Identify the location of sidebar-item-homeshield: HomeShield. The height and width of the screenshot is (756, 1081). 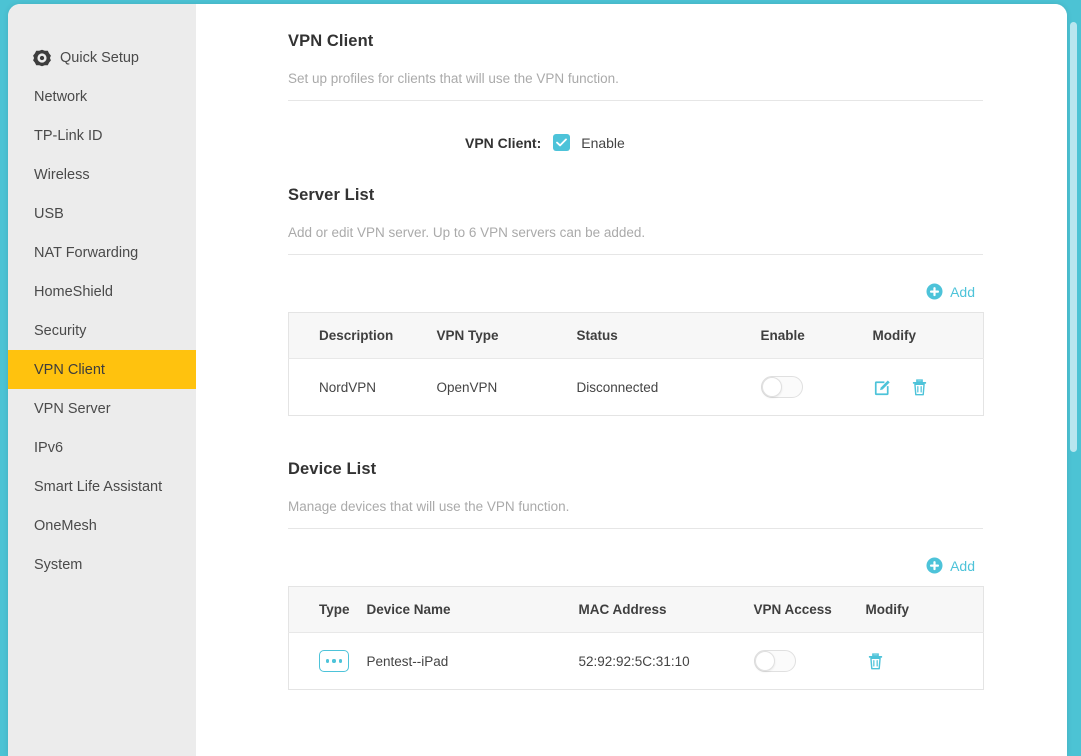
(102, 291).